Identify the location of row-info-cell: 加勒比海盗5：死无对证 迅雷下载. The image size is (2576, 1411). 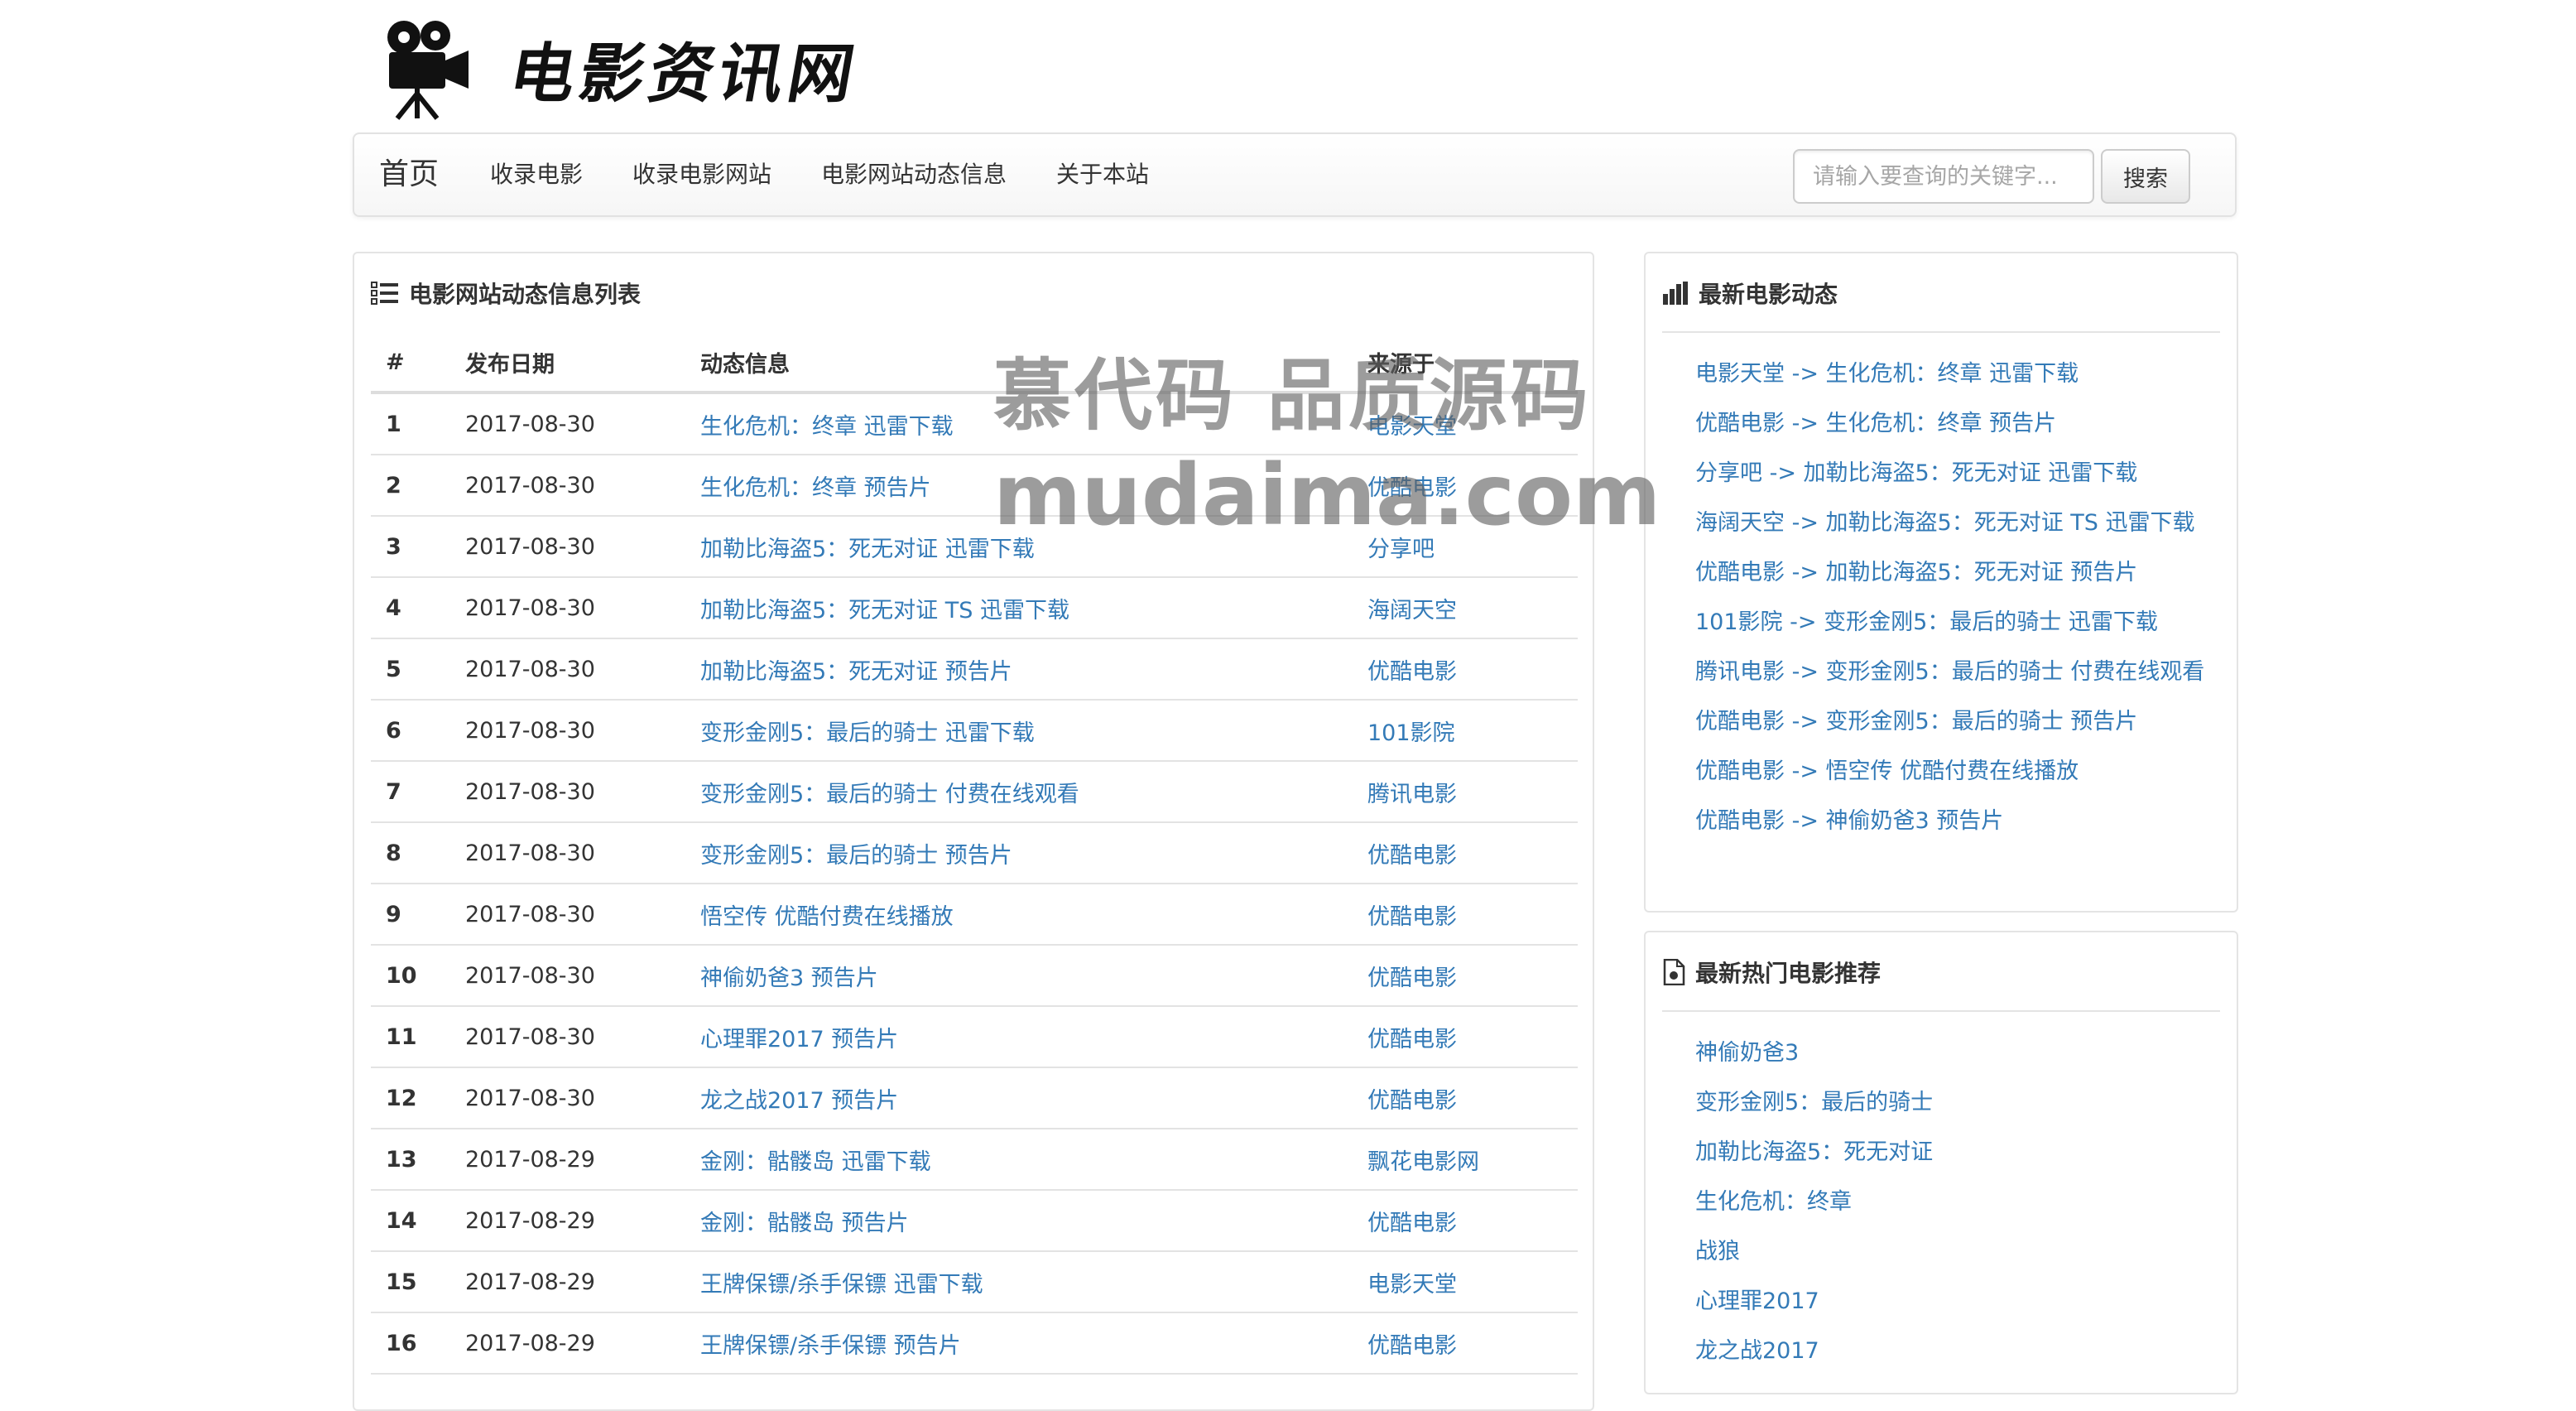
(1019, 547).